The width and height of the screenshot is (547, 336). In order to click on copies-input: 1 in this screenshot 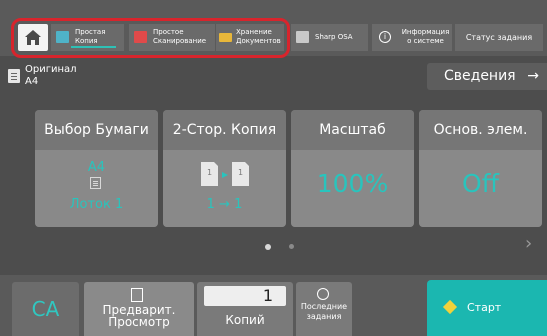, I will do `click(245, 296)`.